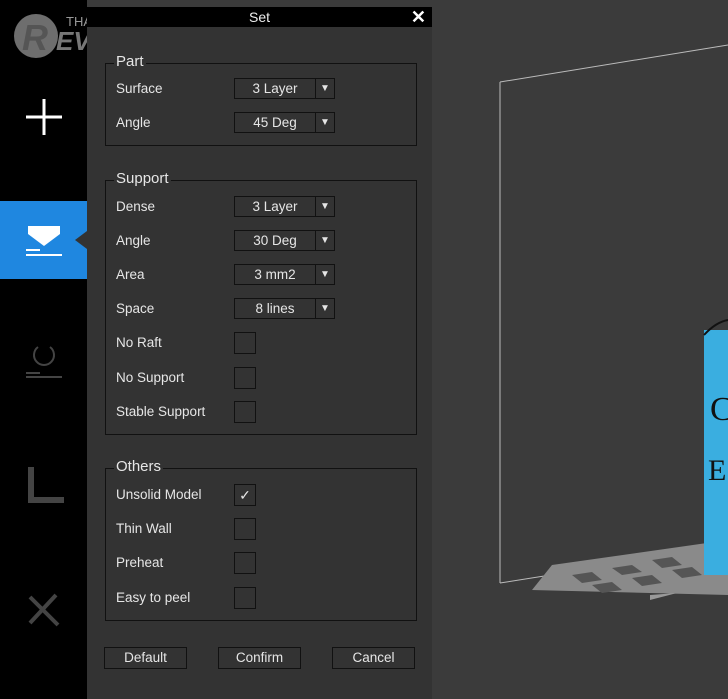  What do you see at coordinates (717, 470) in the screenshot?
I see `svg-text: E` at bounding box center [717, 470].